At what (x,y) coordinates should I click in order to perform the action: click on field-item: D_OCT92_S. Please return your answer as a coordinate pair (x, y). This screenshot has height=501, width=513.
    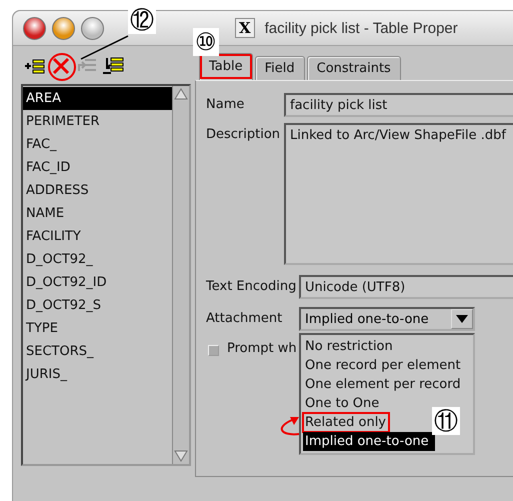
    Looking at the image, I should click on (97, 305).